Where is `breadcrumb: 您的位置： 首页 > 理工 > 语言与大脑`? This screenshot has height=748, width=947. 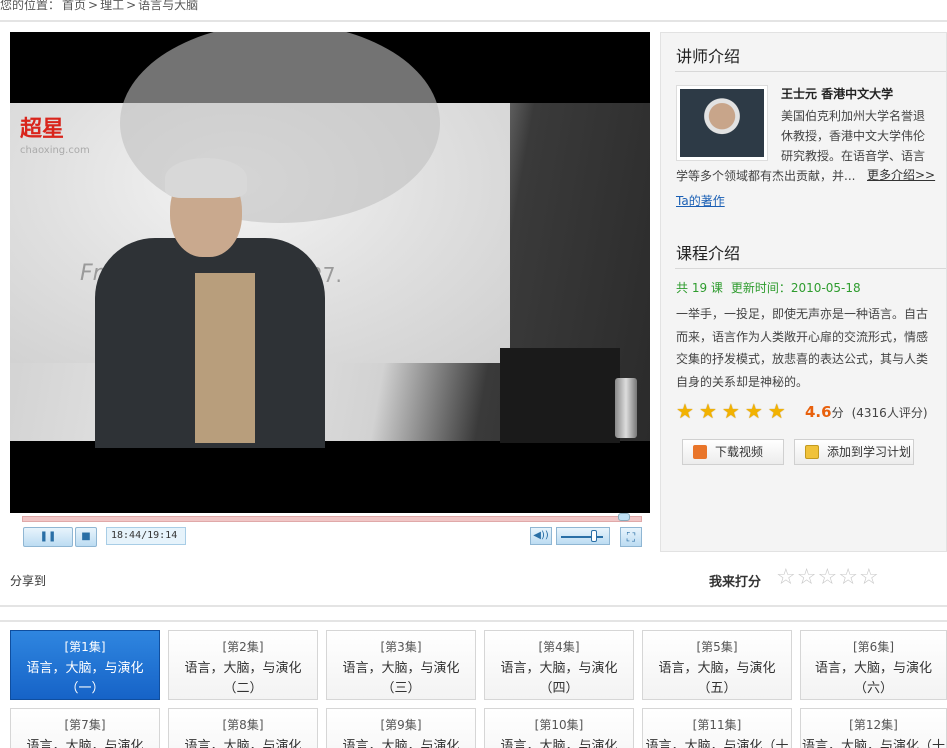
breadcrumb: 您的位置： 首页 > 理工 > 语言与大脑 is located at coordinates (100, 6).